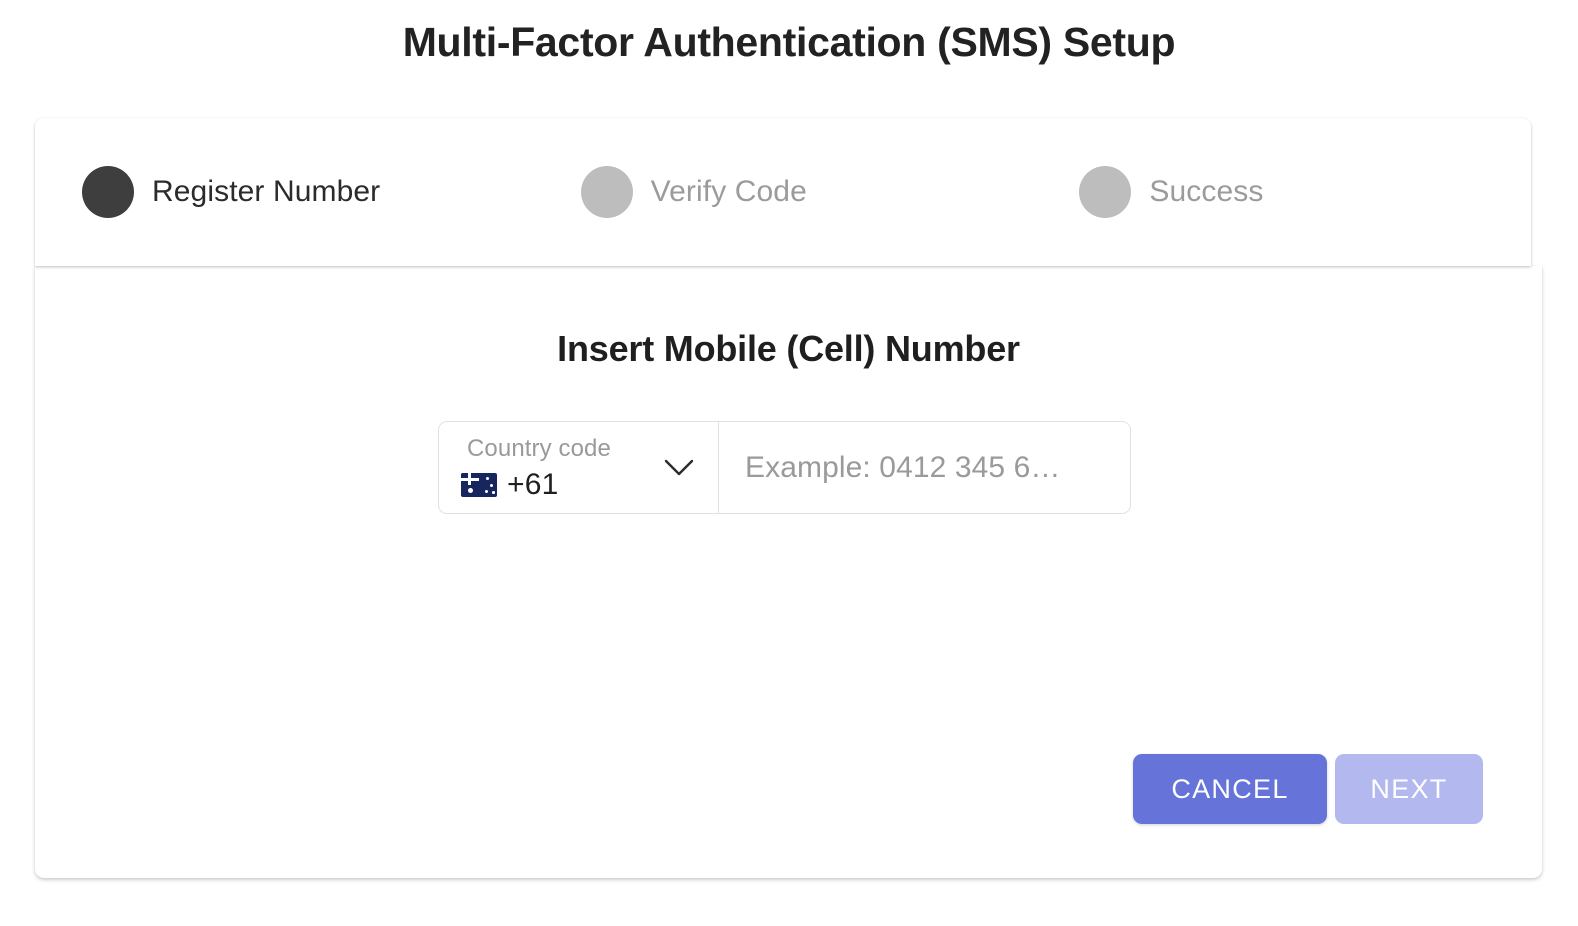  I want to click on country-code-label: Country code, so click(539, 448).